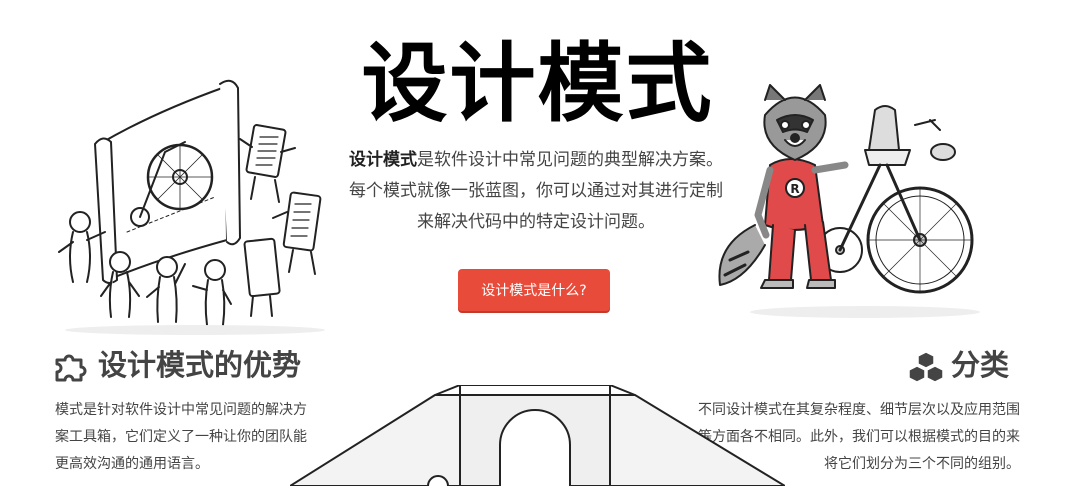 Image resolution: width=1075 pixels, height=486 pixels. What do you see at coordinates (537, 84) in the screenshot?
I see `page-title: 设计模式` at bounding box center [537, 84].